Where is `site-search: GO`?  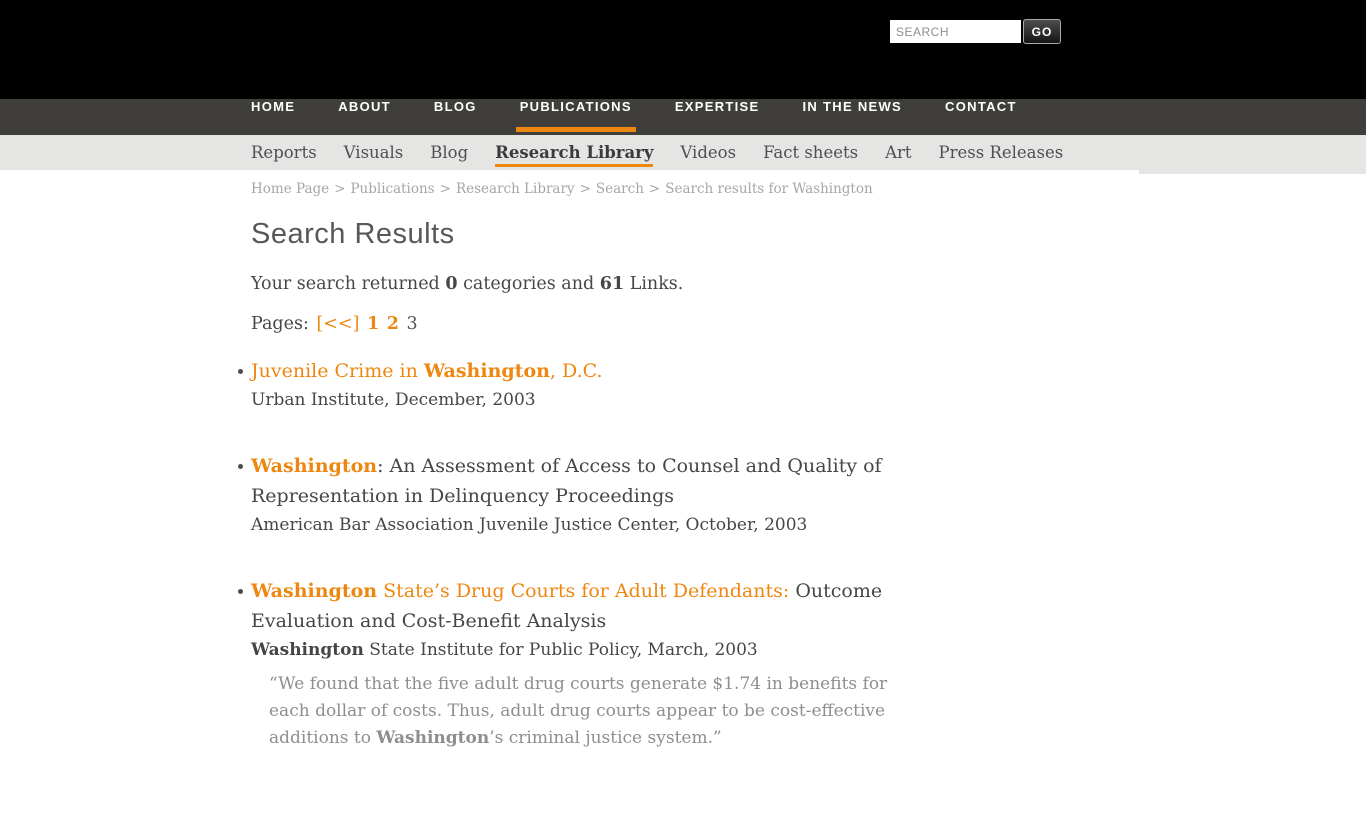
site-search: GO is located at coordinates (975, 31).